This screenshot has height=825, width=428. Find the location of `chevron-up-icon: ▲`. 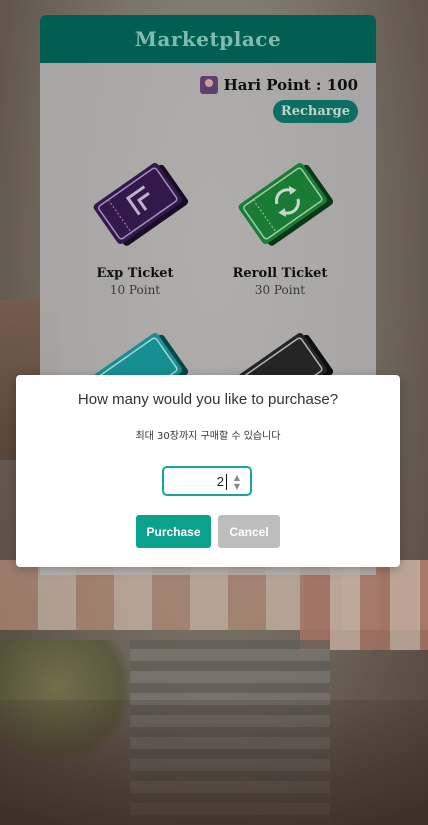

chevron-up-icon: ▲ is located at coordinates (237, 477).